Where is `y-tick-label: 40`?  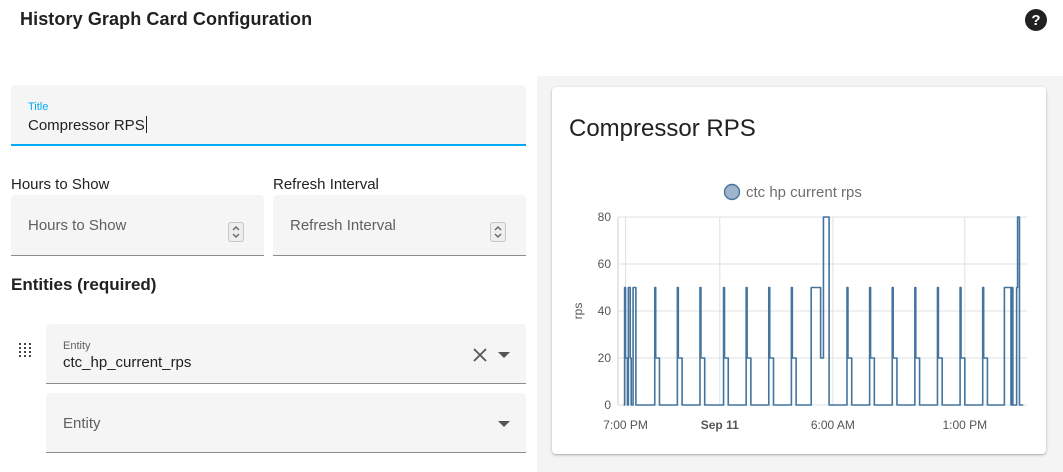 y-tick-label: 40 is located at coordinates (605, 311).